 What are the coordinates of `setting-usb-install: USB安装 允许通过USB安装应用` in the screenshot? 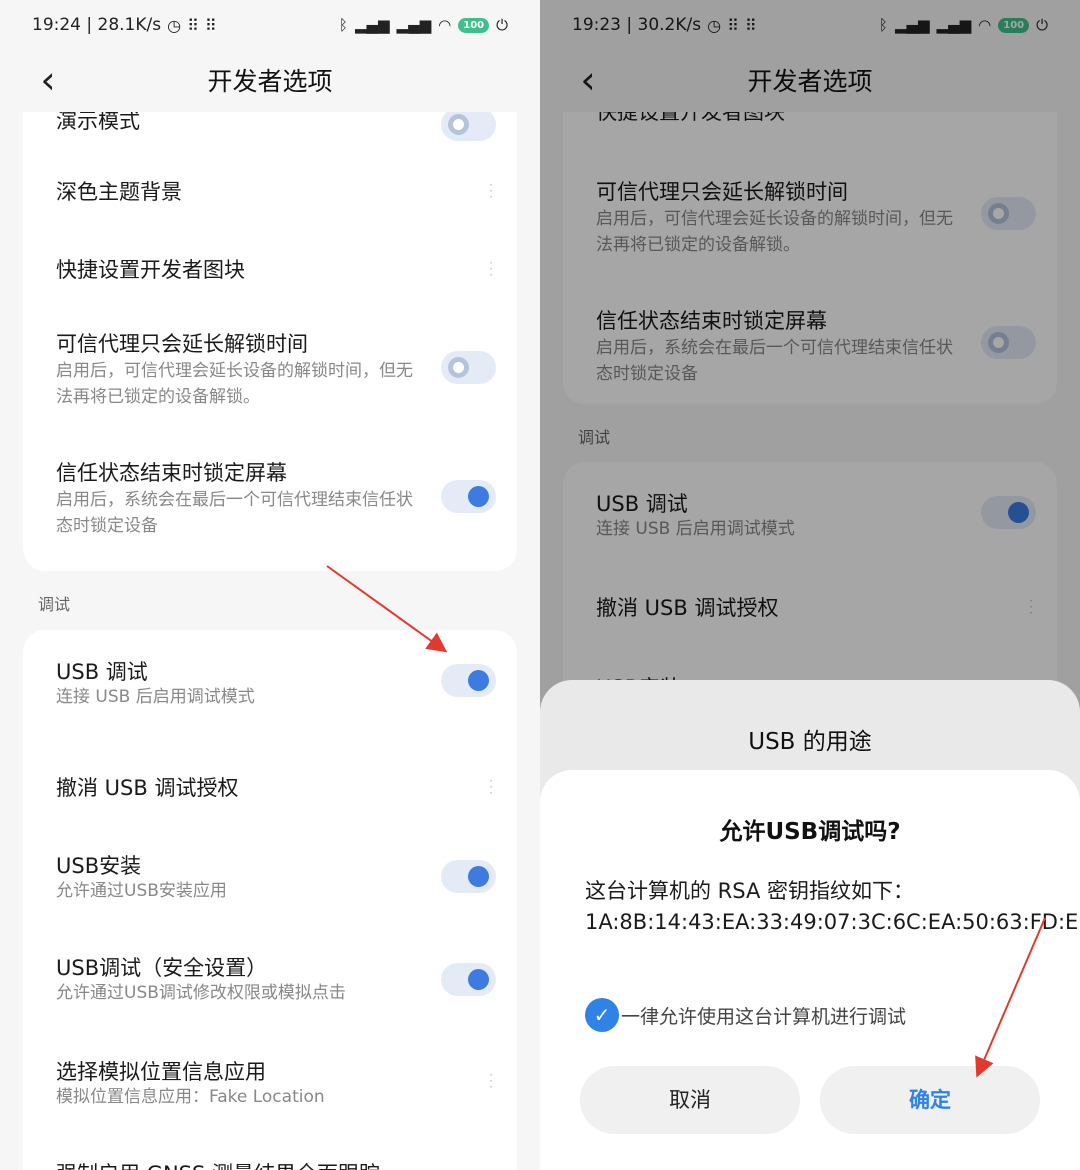 It's located at (270, 881).